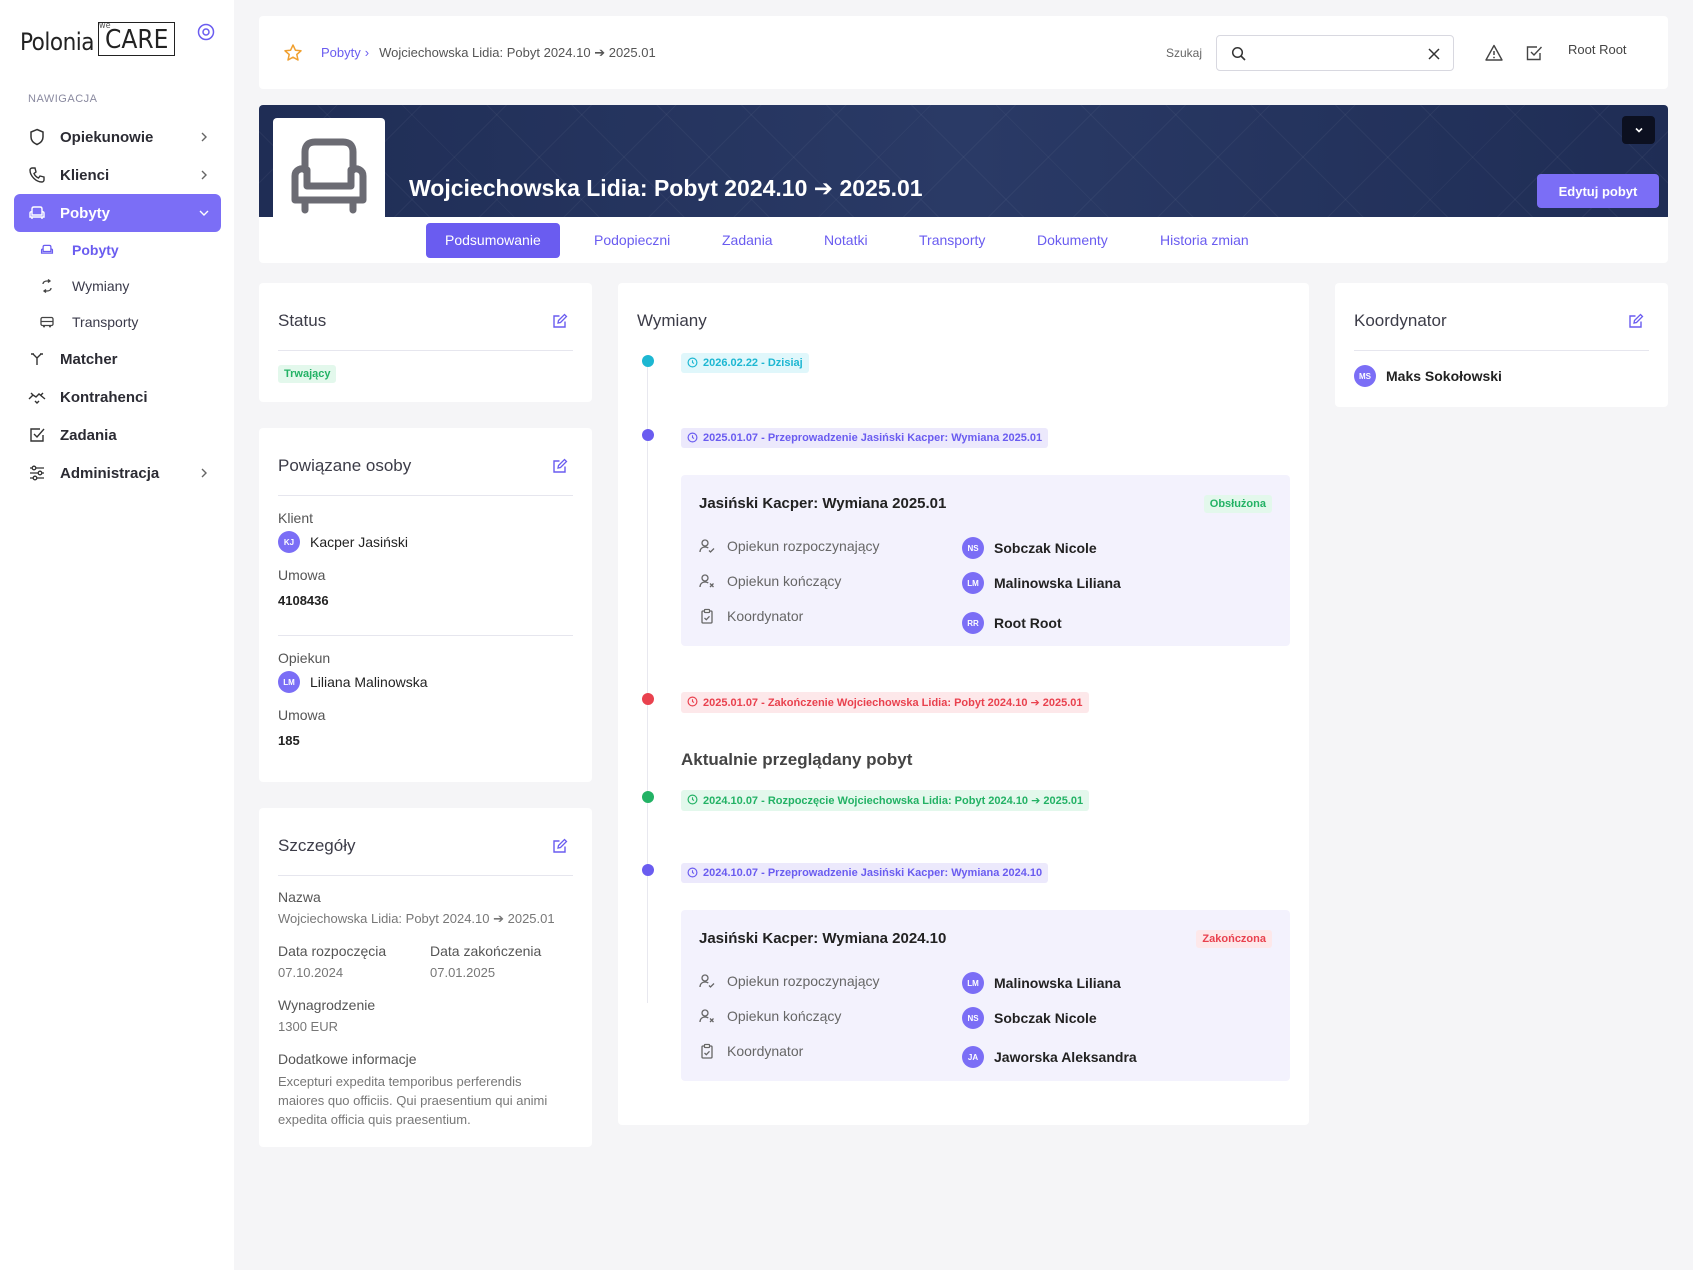 This screenshot has width=1693, height=1270. What do you see at coordinates (632, 240) in the screenshot?
I see `tab-podopieczni: Podopieczni` at bounding box center [632, 240].